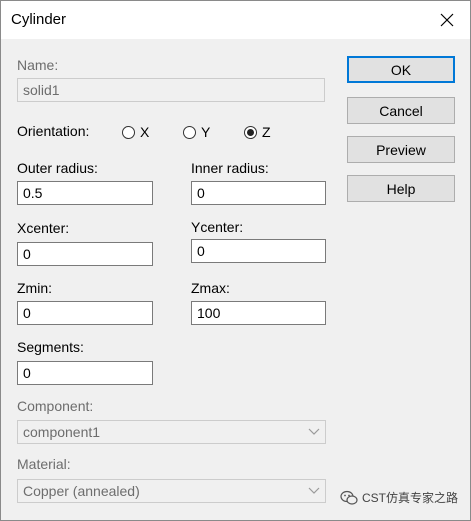 The image size is (471, 521). Describe the element at coordinates (401, 188) in the screenshot. I see `help-button: Help` at that location.